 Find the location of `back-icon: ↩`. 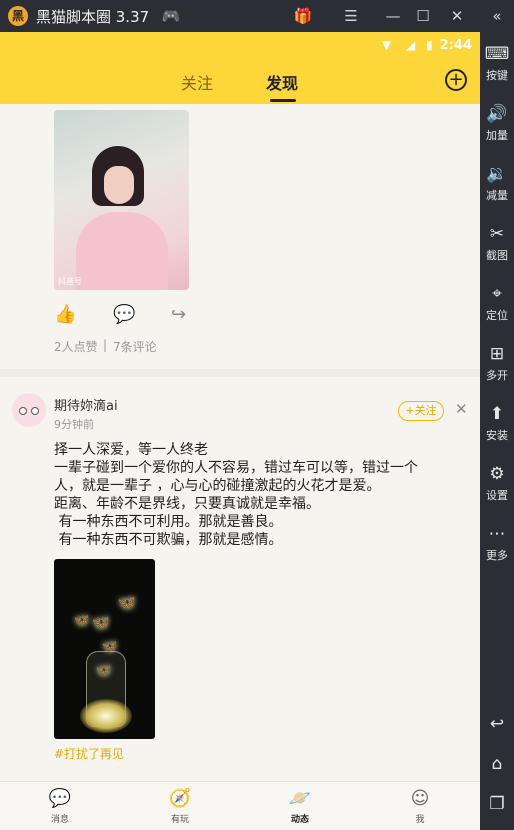

back-icon: ↩ is located at coordinates (497, 724).